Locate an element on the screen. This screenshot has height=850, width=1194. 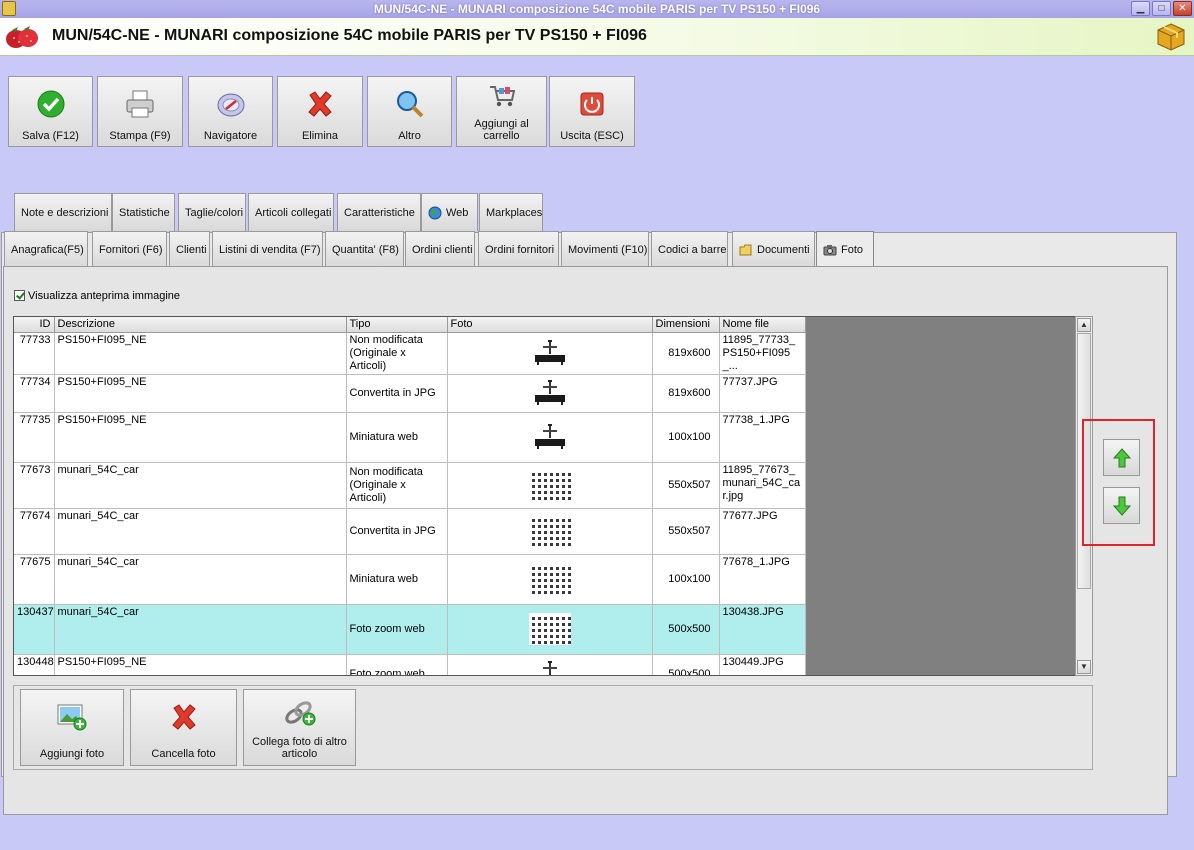
tab-sizes-colors: Taglie/colori is located at coordinates (212, 212).